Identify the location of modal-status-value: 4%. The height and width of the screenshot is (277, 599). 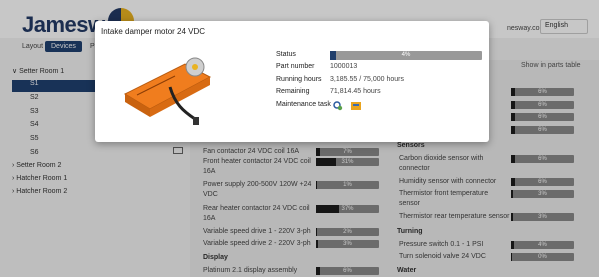
(406, 55).